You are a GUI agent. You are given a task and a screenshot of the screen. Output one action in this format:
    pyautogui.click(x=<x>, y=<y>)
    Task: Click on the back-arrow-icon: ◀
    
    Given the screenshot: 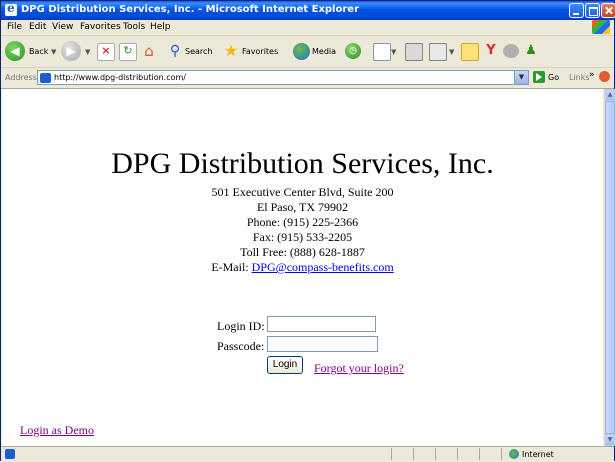 What is the action you would take?
    pyautogui.click(x=15, y=51)
    